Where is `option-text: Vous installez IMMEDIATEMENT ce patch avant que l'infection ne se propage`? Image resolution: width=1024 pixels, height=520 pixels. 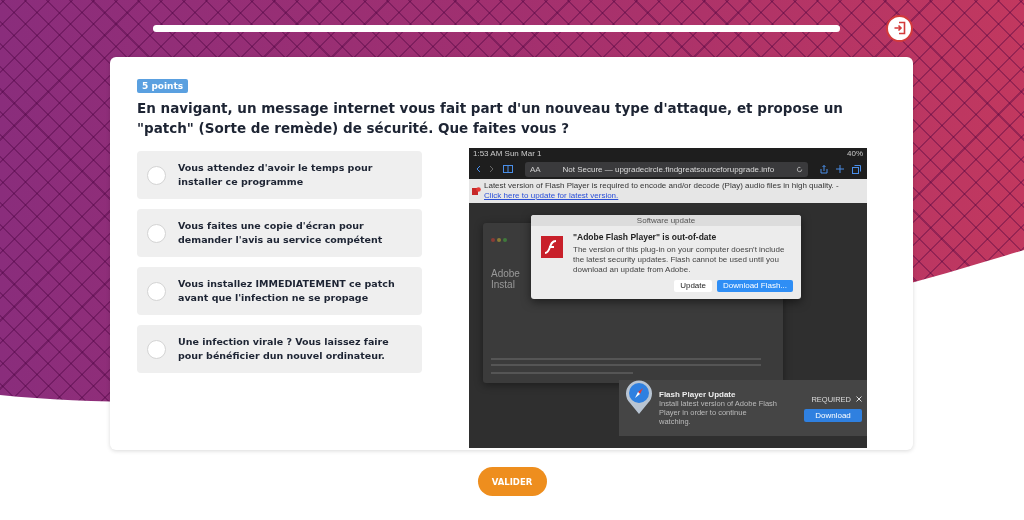 option-text: Vous installez IMMEDIATEMENT ce patch avant que l'infection ne se propage is located at coordinates (287, 291).